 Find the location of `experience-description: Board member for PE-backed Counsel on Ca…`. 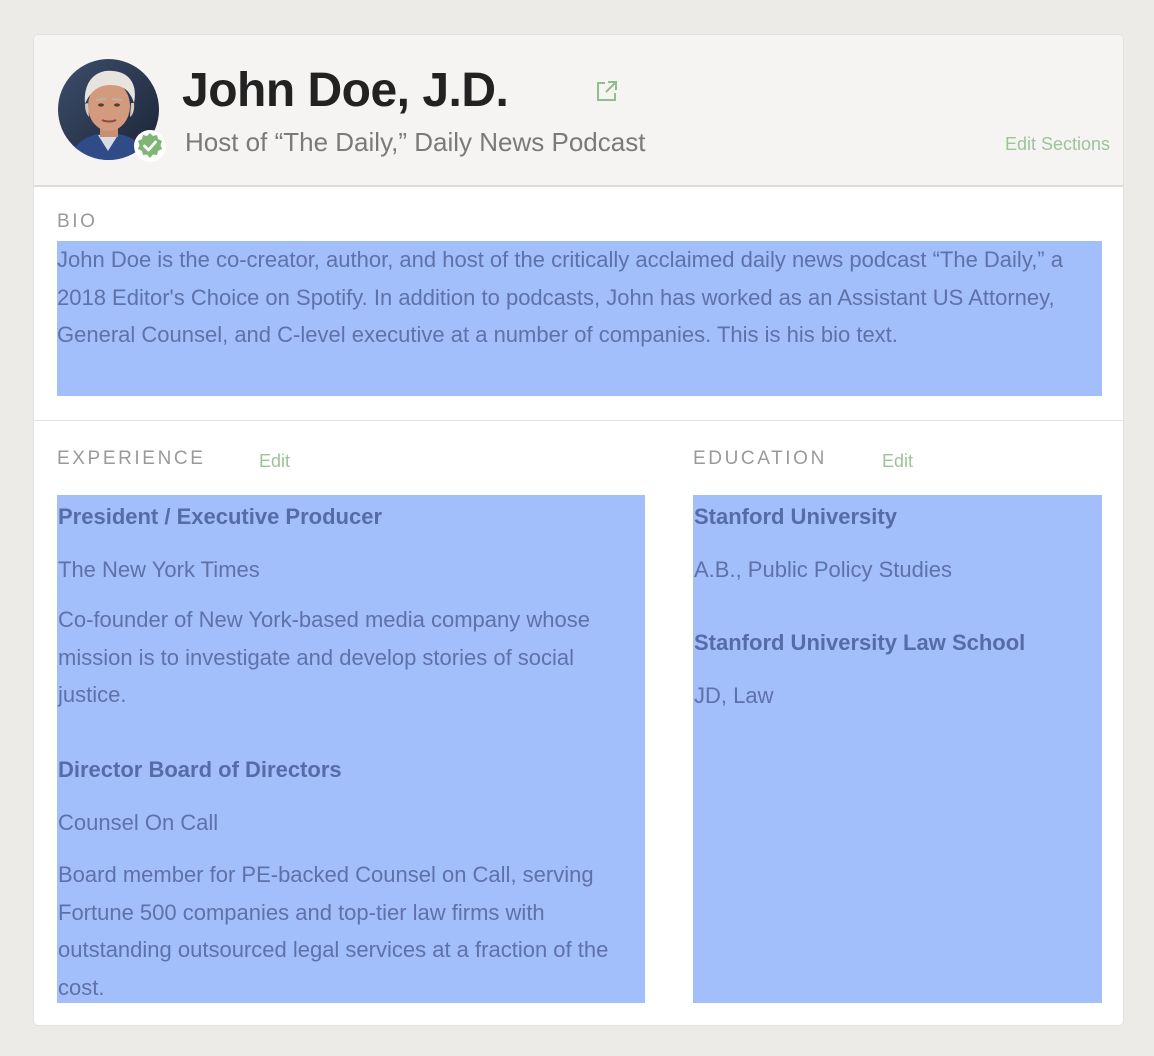

experience-description: Board member for PE-backed Counsel on Ca… is located at coordinates (333, 931).